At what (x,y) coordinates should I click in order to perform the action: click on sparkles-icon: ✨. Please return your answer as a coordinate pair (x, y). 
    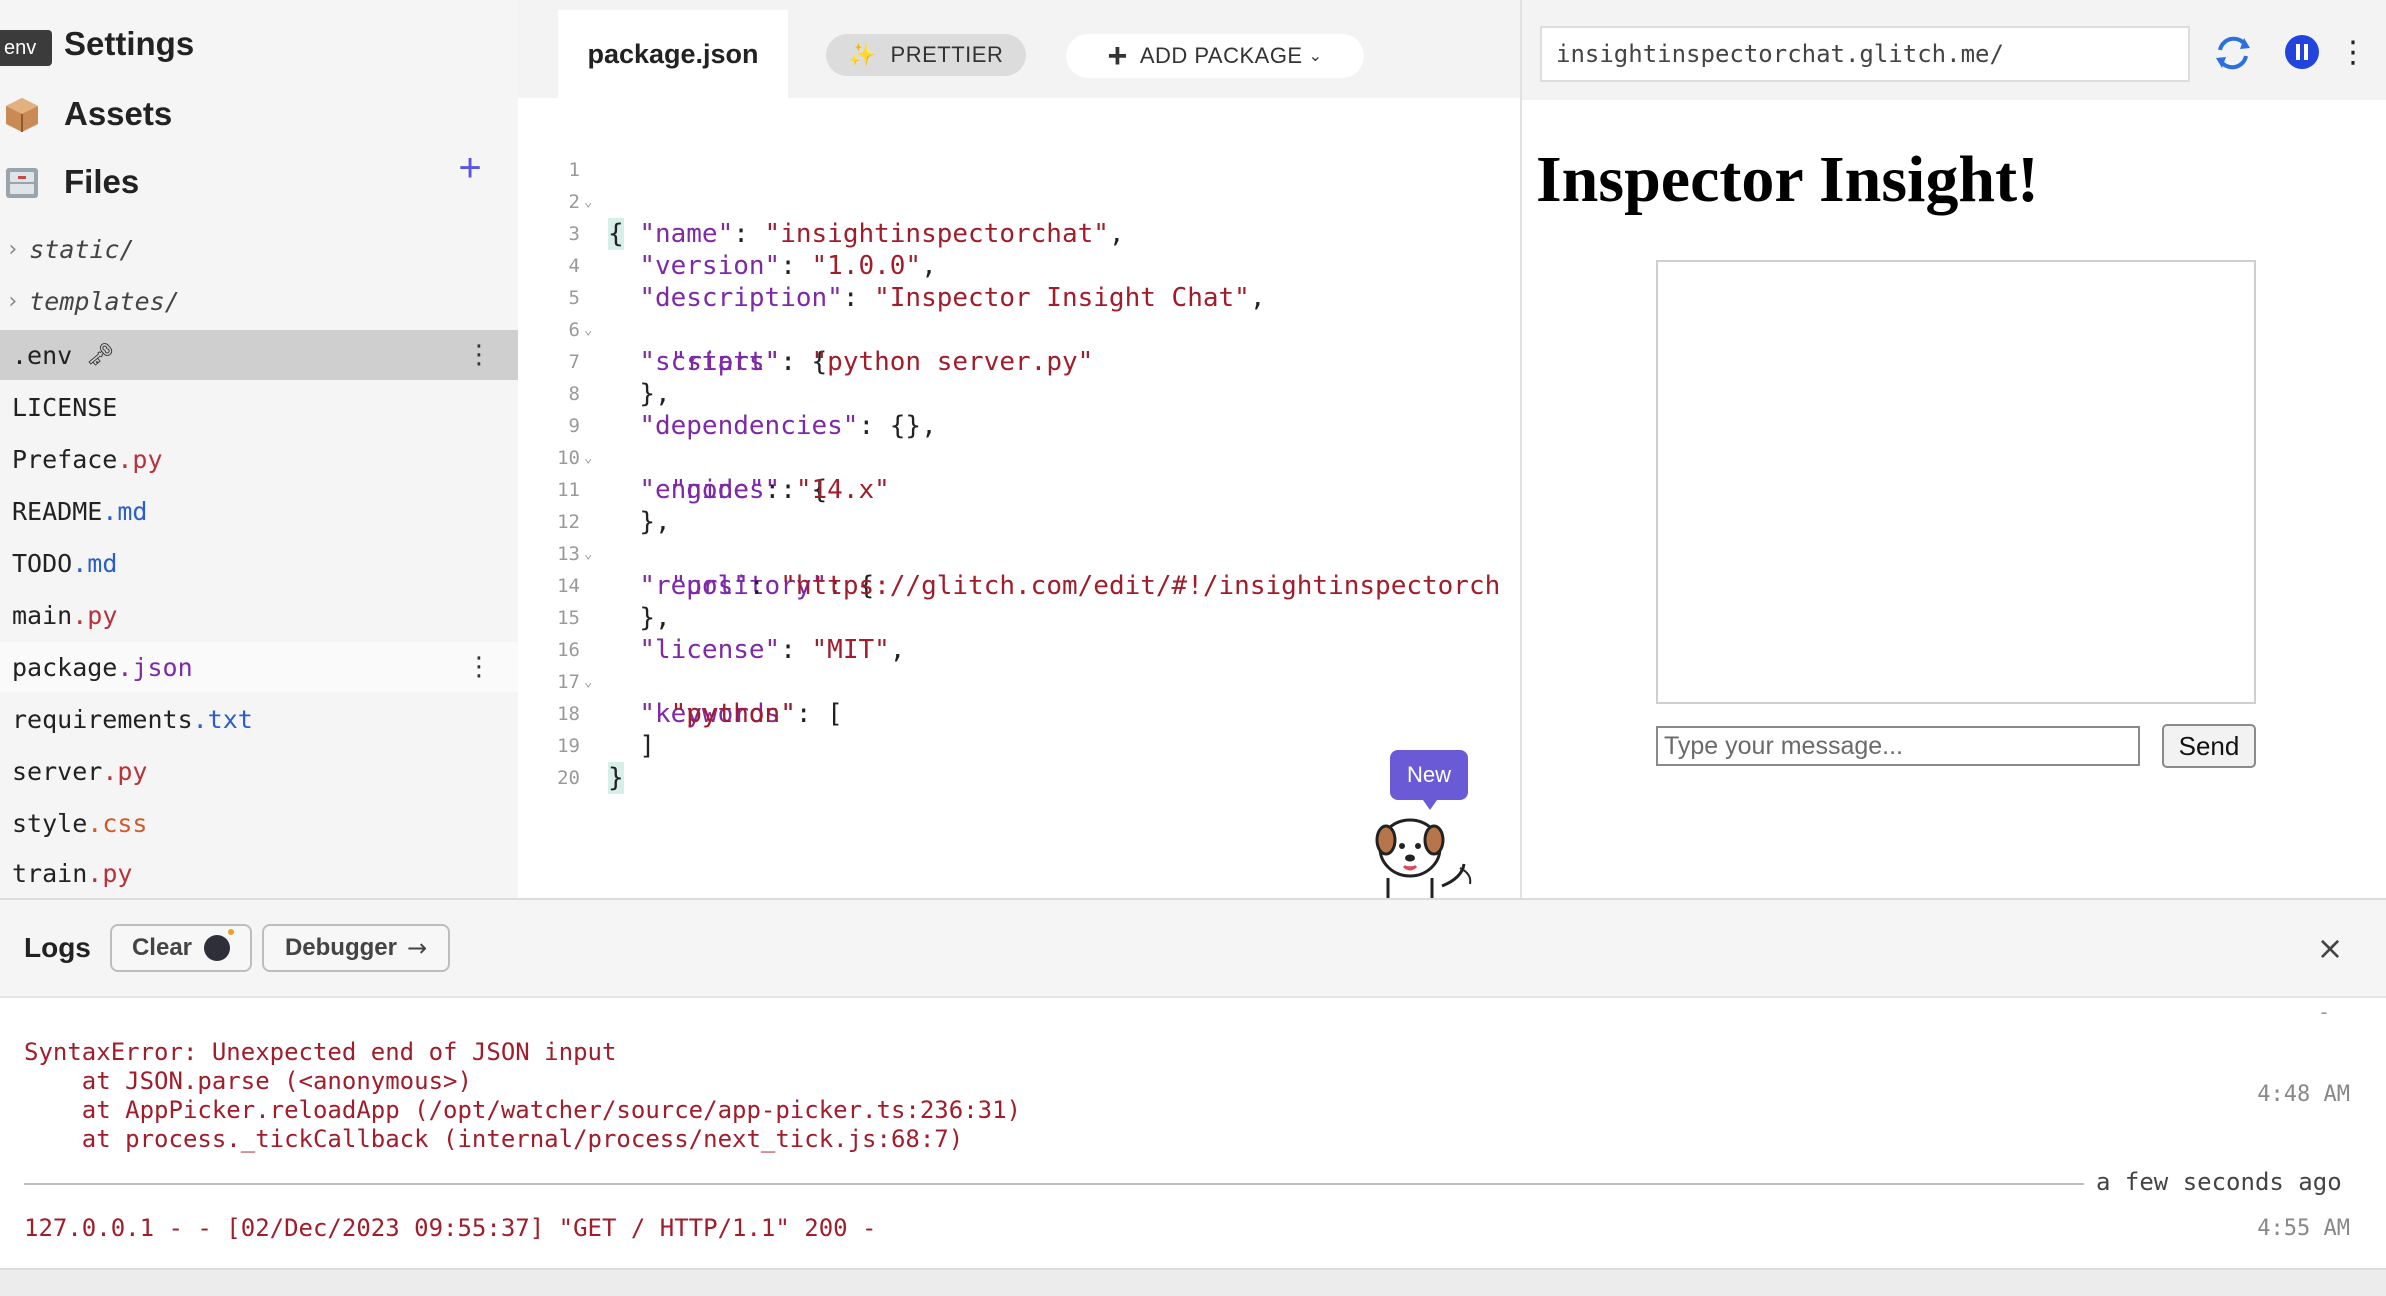
    Looking at the image, I should click on (862, 54).